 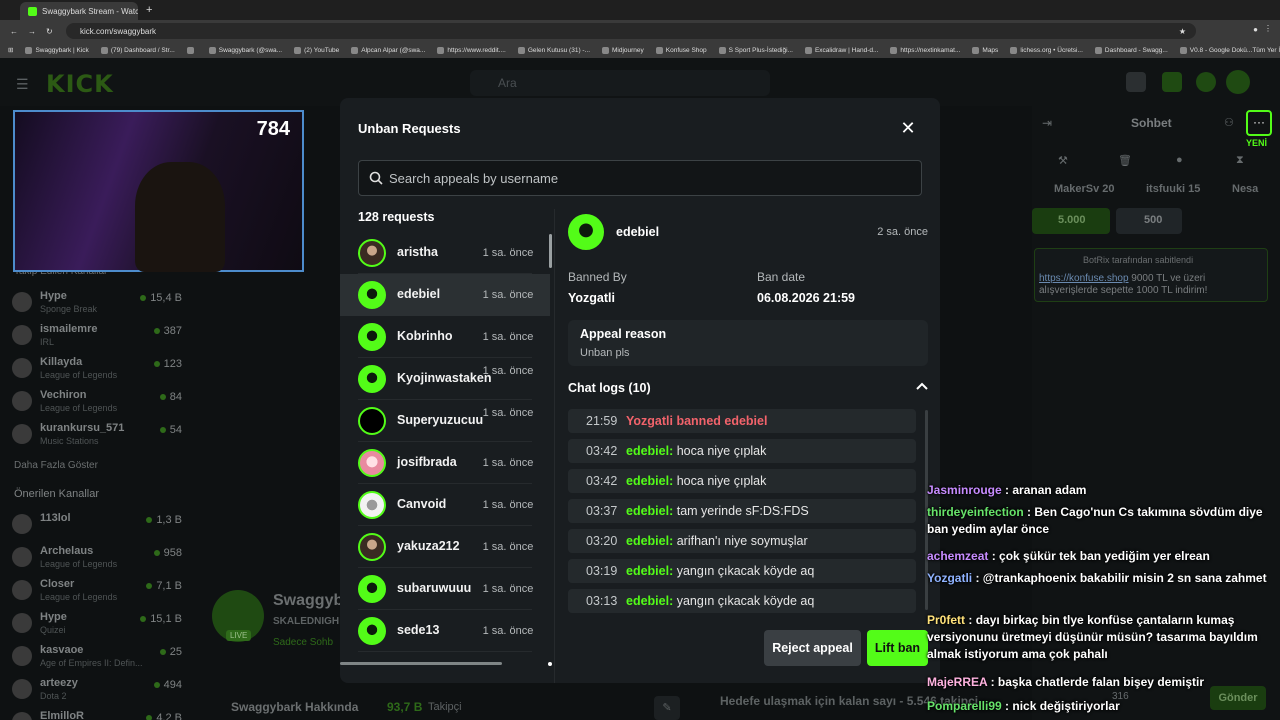 I want to click on request-list-item: edebiel 1 sa. önce, so click(x=445, y=295).